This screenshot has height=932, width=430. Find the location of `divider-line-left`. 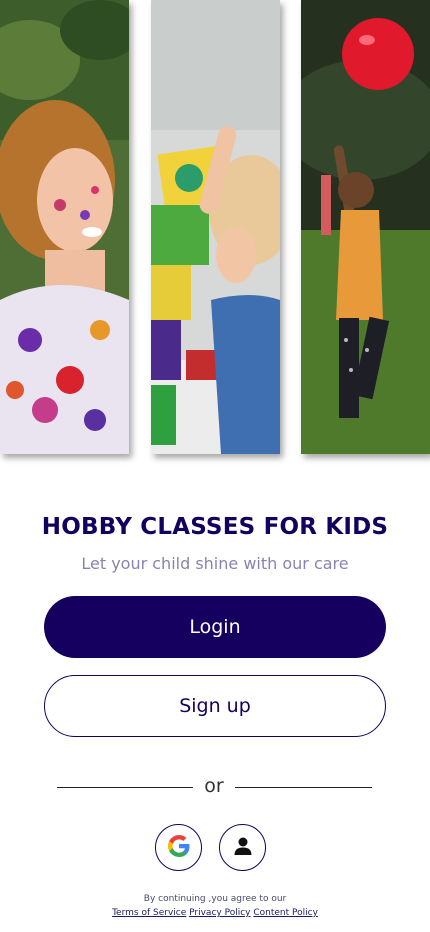

divider-line-left is located at coordinates (125, 787).